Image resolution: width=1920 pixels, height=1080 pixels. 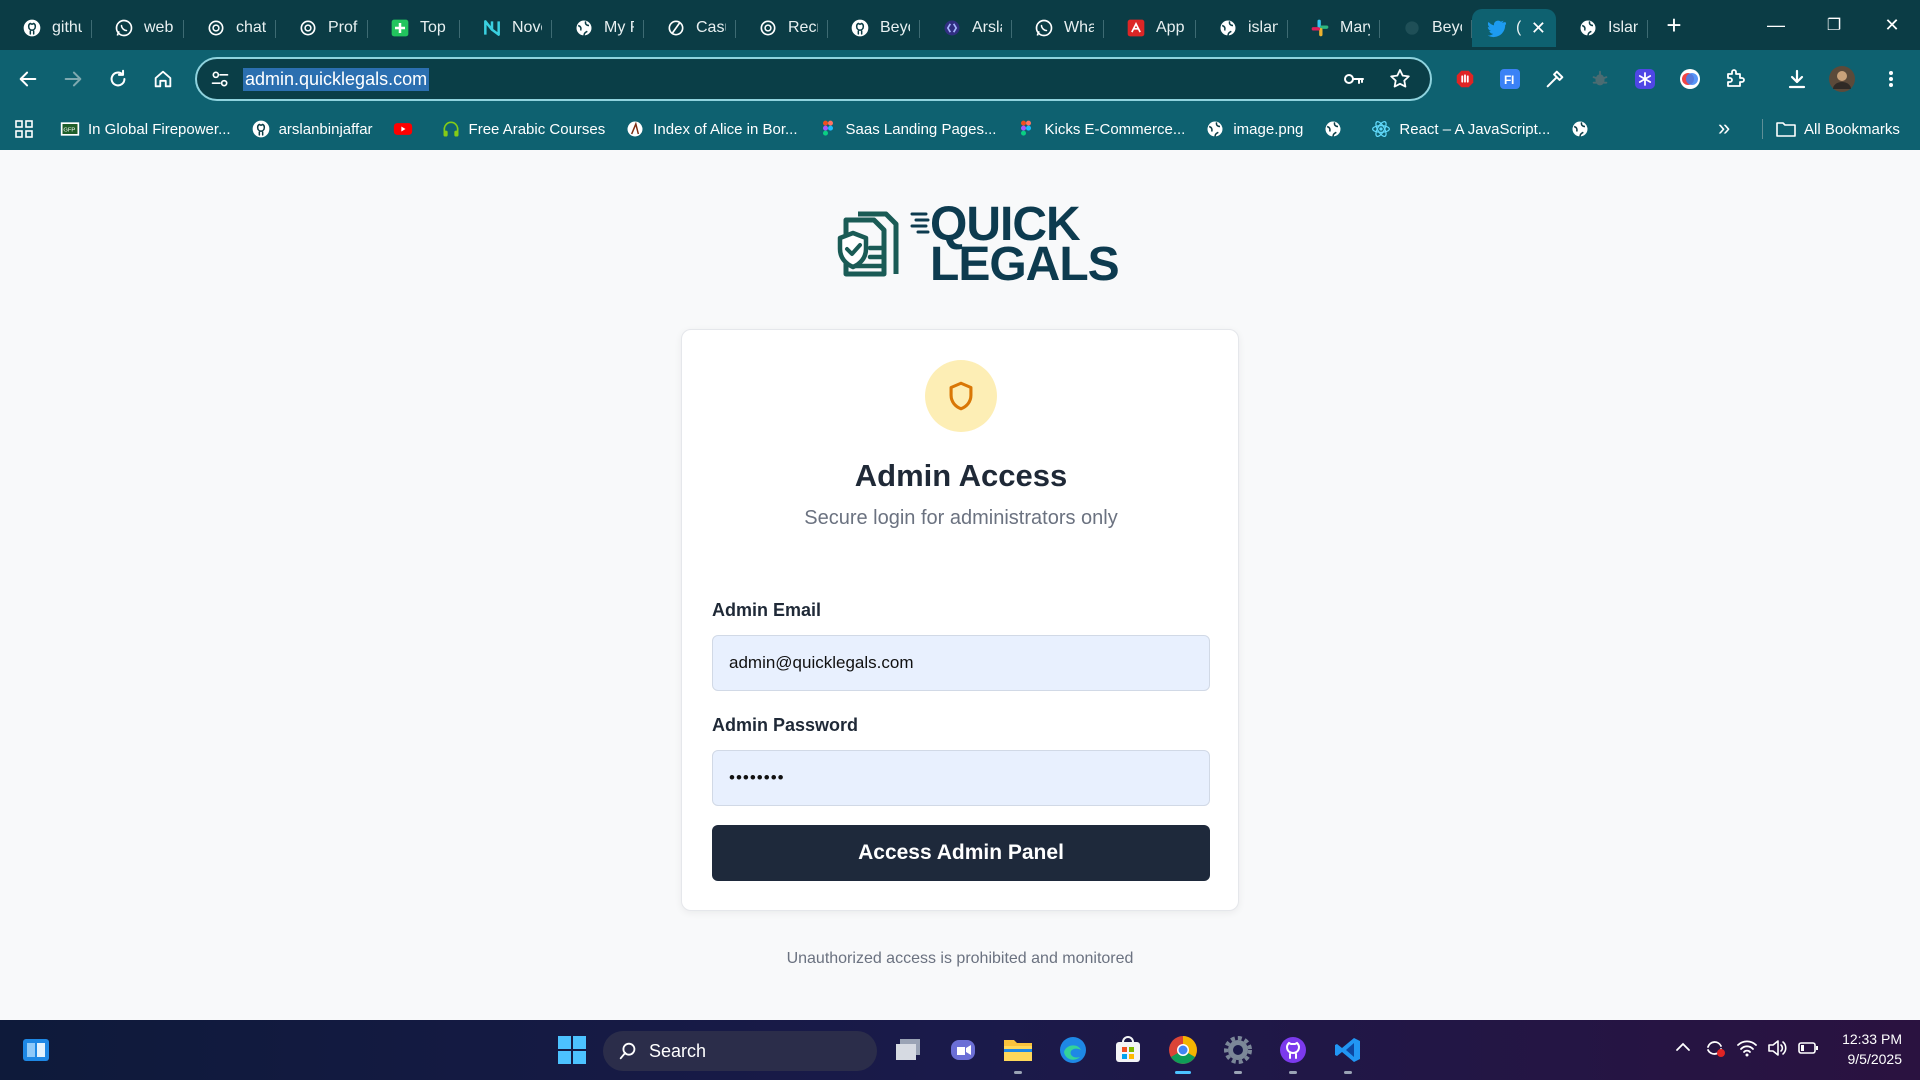 What do you see at coordinates (308, 28) in the screenshot?
I see `openai-icon` at bounding box center [308, 28].